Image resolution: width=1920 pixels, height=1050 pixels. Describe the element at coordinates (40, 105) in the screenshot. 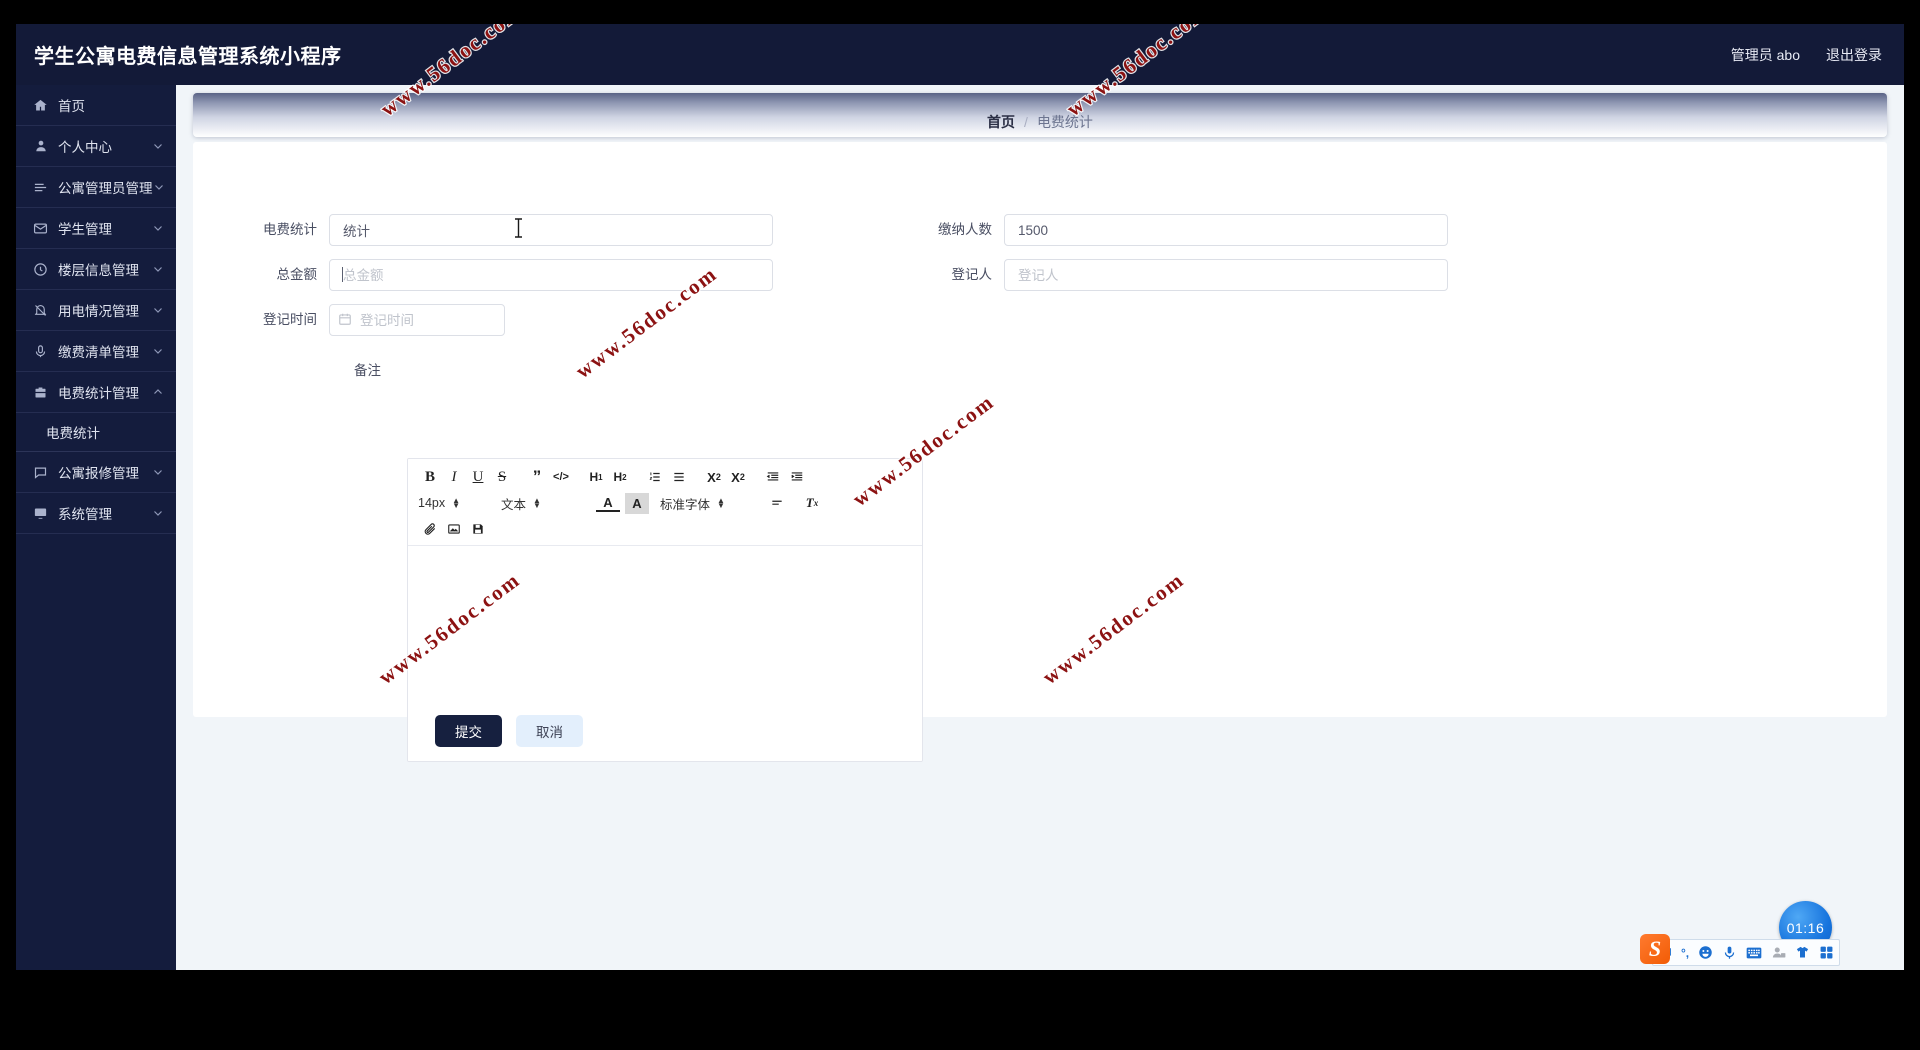

I see `home-icon` at that location.